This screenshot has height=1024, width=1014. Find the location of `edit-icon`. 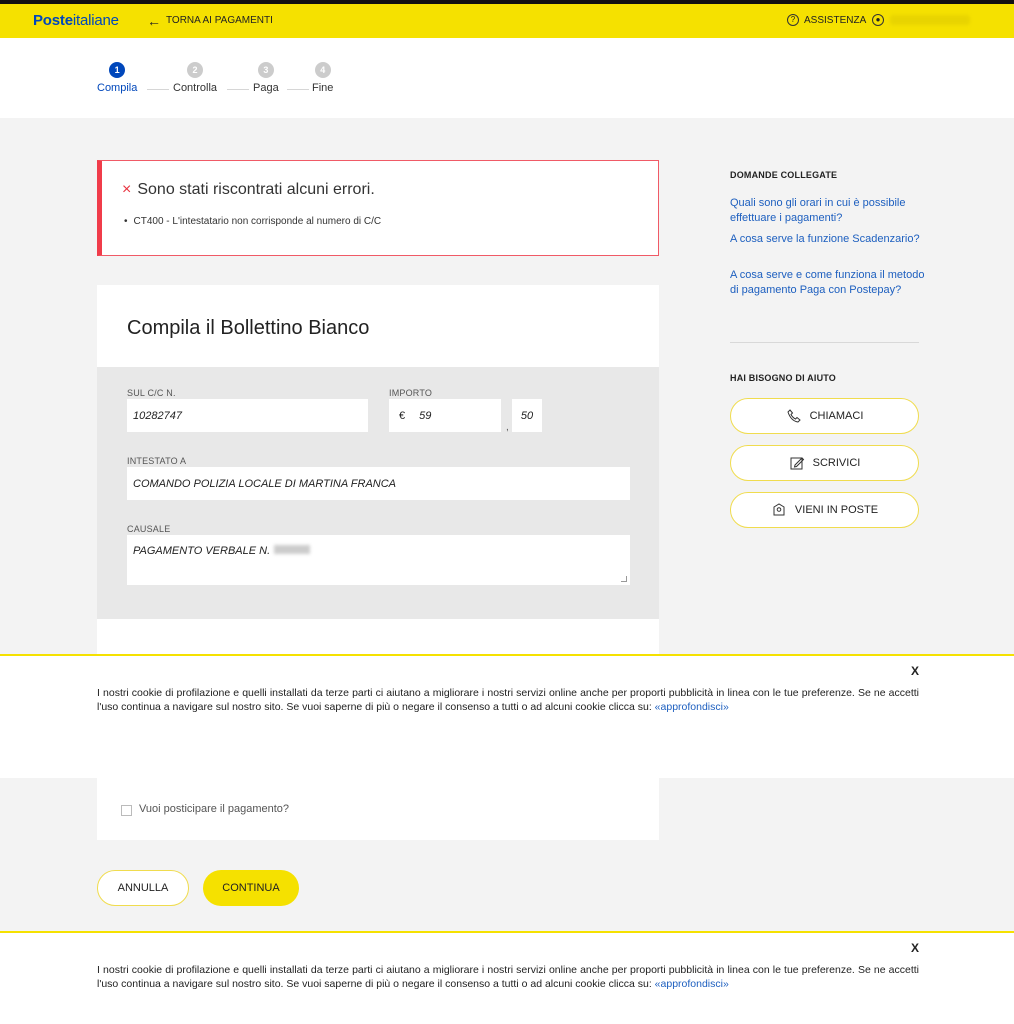

edit-icon is located at coordinates (797, 463).